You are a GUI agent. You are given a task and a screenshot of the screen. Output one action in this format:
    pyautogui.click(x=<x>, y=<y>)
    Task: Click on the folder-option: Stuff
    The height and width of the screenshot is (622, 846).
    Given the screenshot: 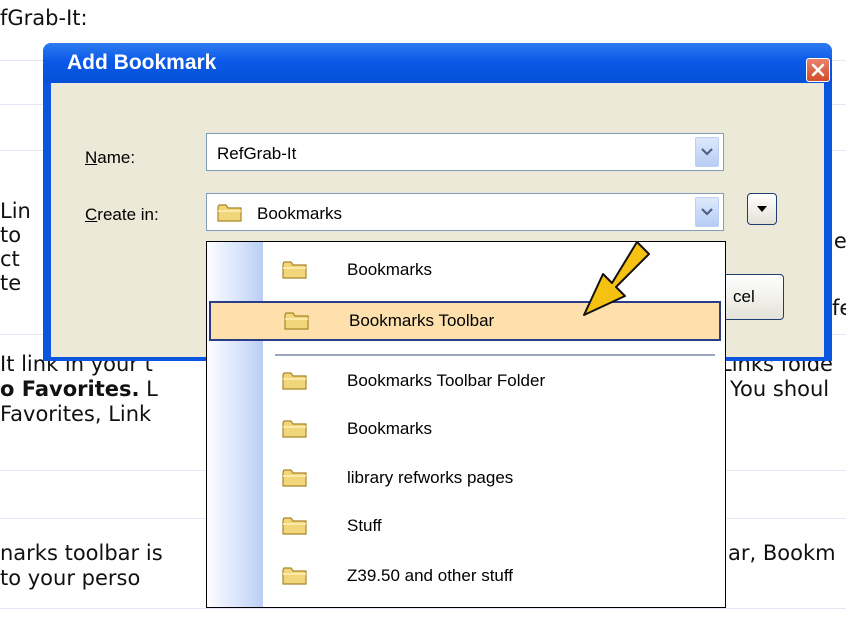 What is the action you would take?
    pyautogui.click(x=466, y=526)
    